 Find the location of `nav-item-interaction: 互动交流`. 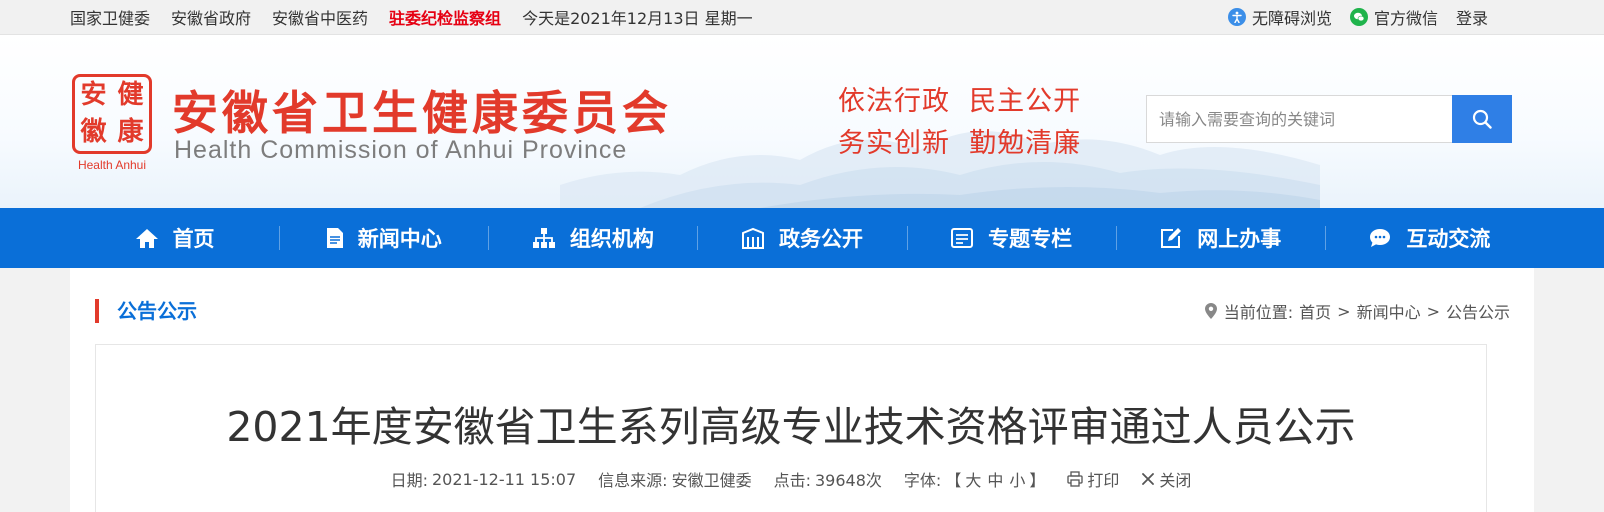

nav-item-interaction: 互动交流 is located at coordinates (1429, 238).